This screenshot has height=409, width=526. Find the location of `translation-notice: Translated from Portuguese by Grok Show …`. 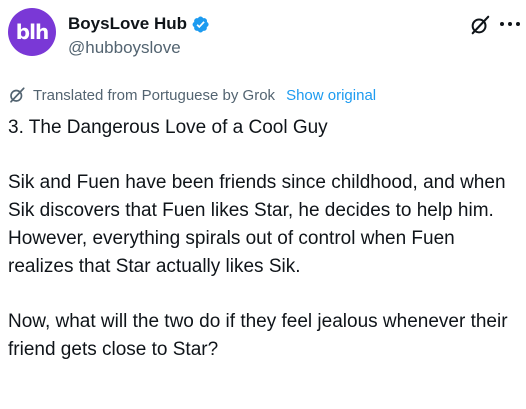

translation-notice: Translated from Portuguese by Grok Show … is located at coordinates (192, 95).